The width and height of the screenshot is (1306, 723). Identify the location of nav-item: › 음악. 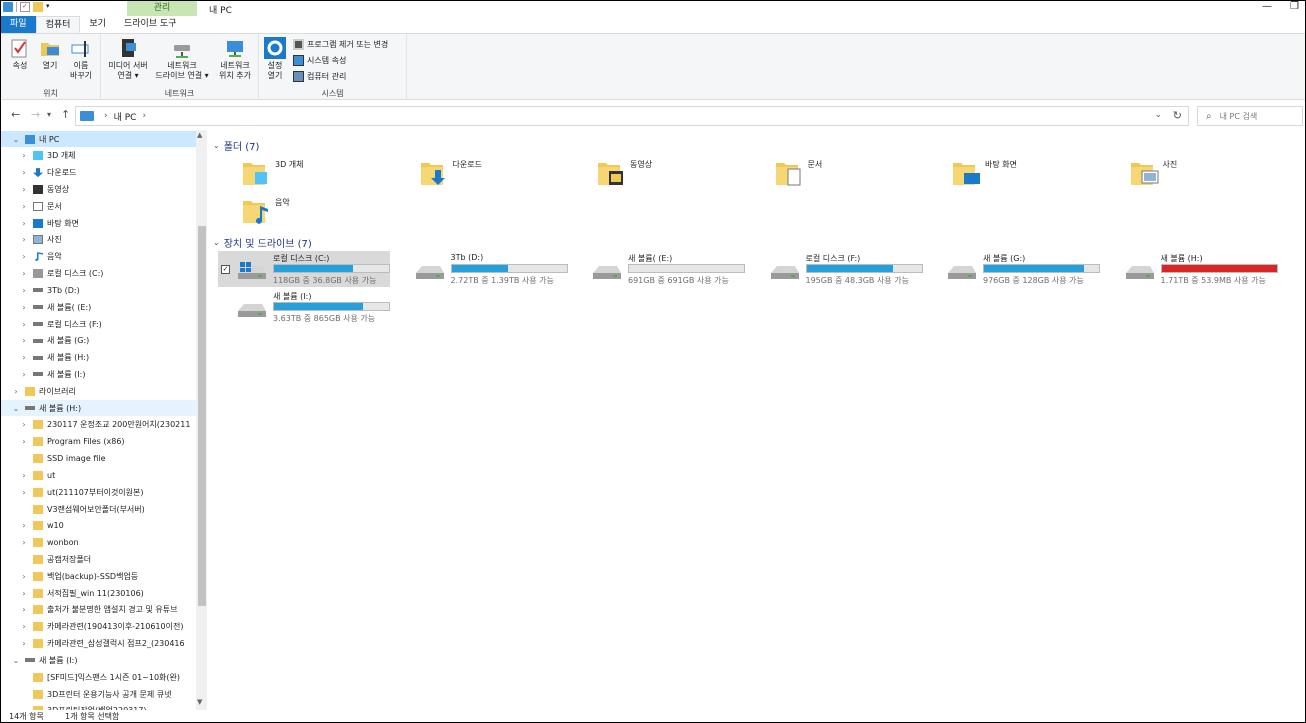
(98, 257).